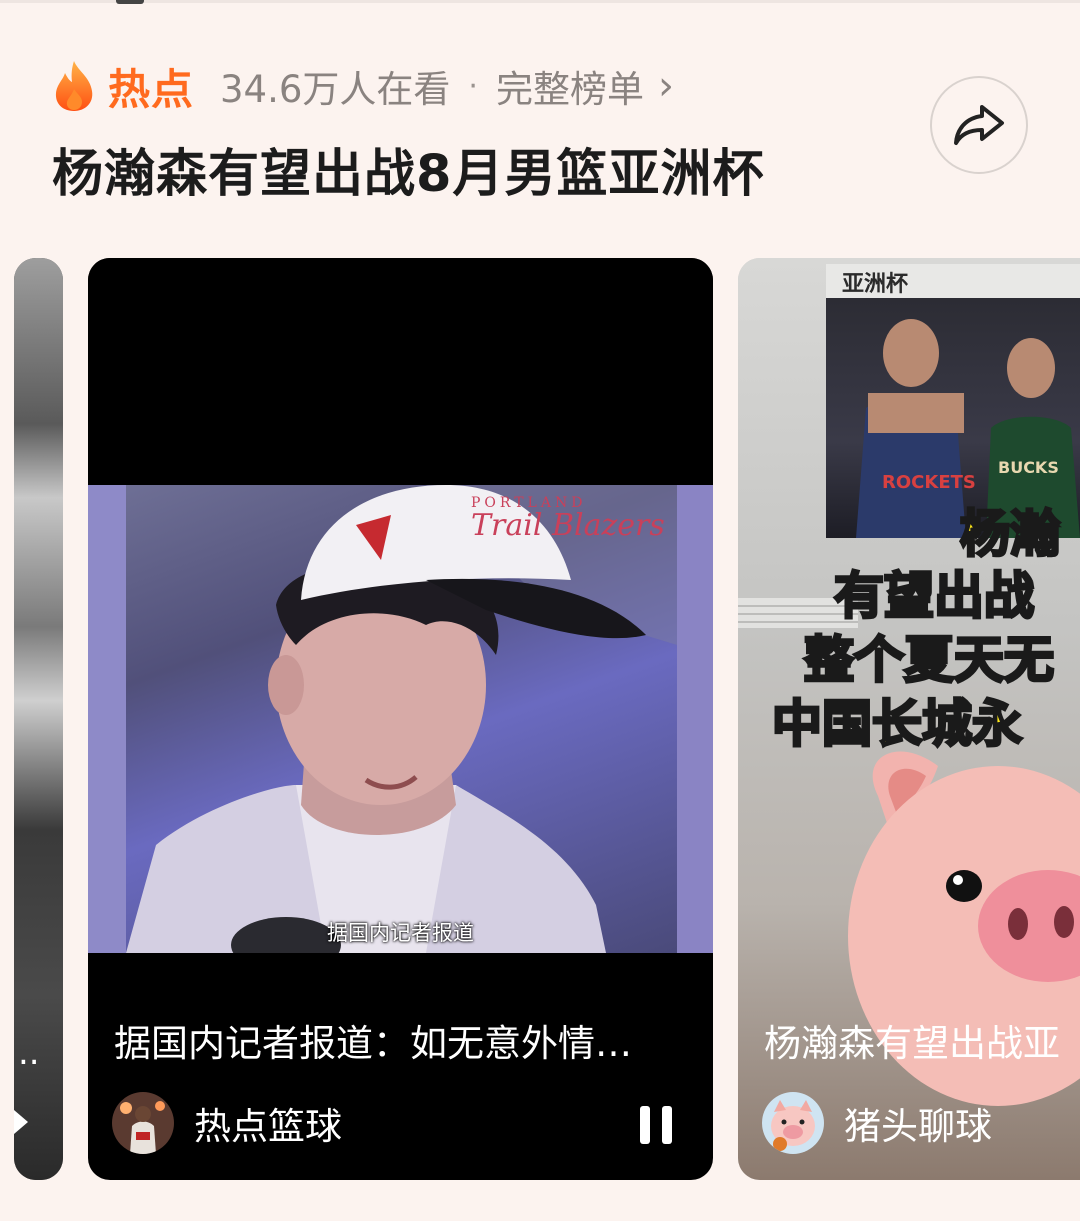  I want to click on share-icon, so click(979, 125).